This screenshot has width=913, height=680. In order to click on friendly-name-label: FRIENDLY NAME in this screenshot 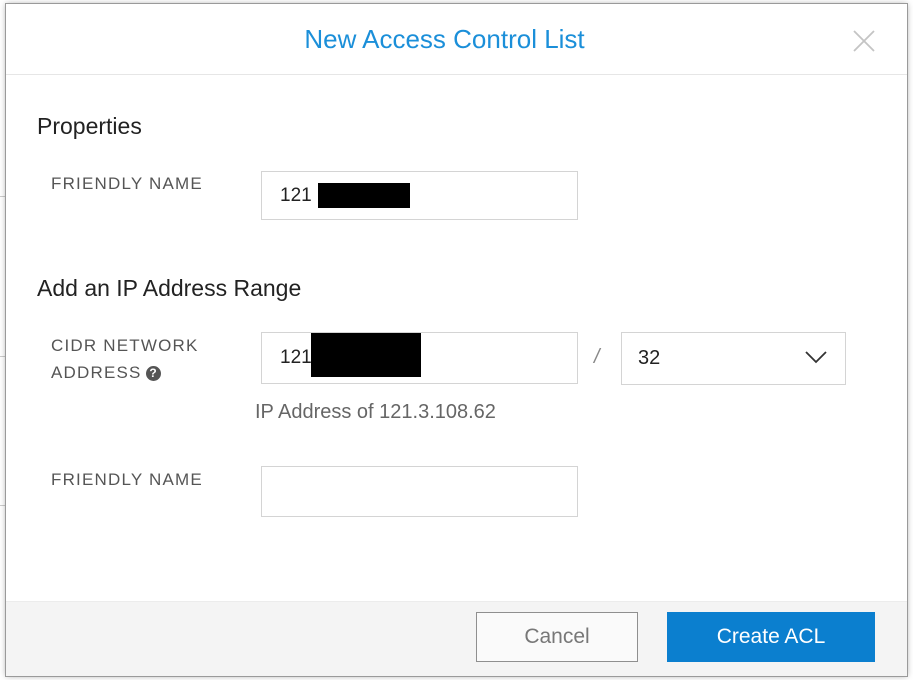, I will do `click(127, 183)`.